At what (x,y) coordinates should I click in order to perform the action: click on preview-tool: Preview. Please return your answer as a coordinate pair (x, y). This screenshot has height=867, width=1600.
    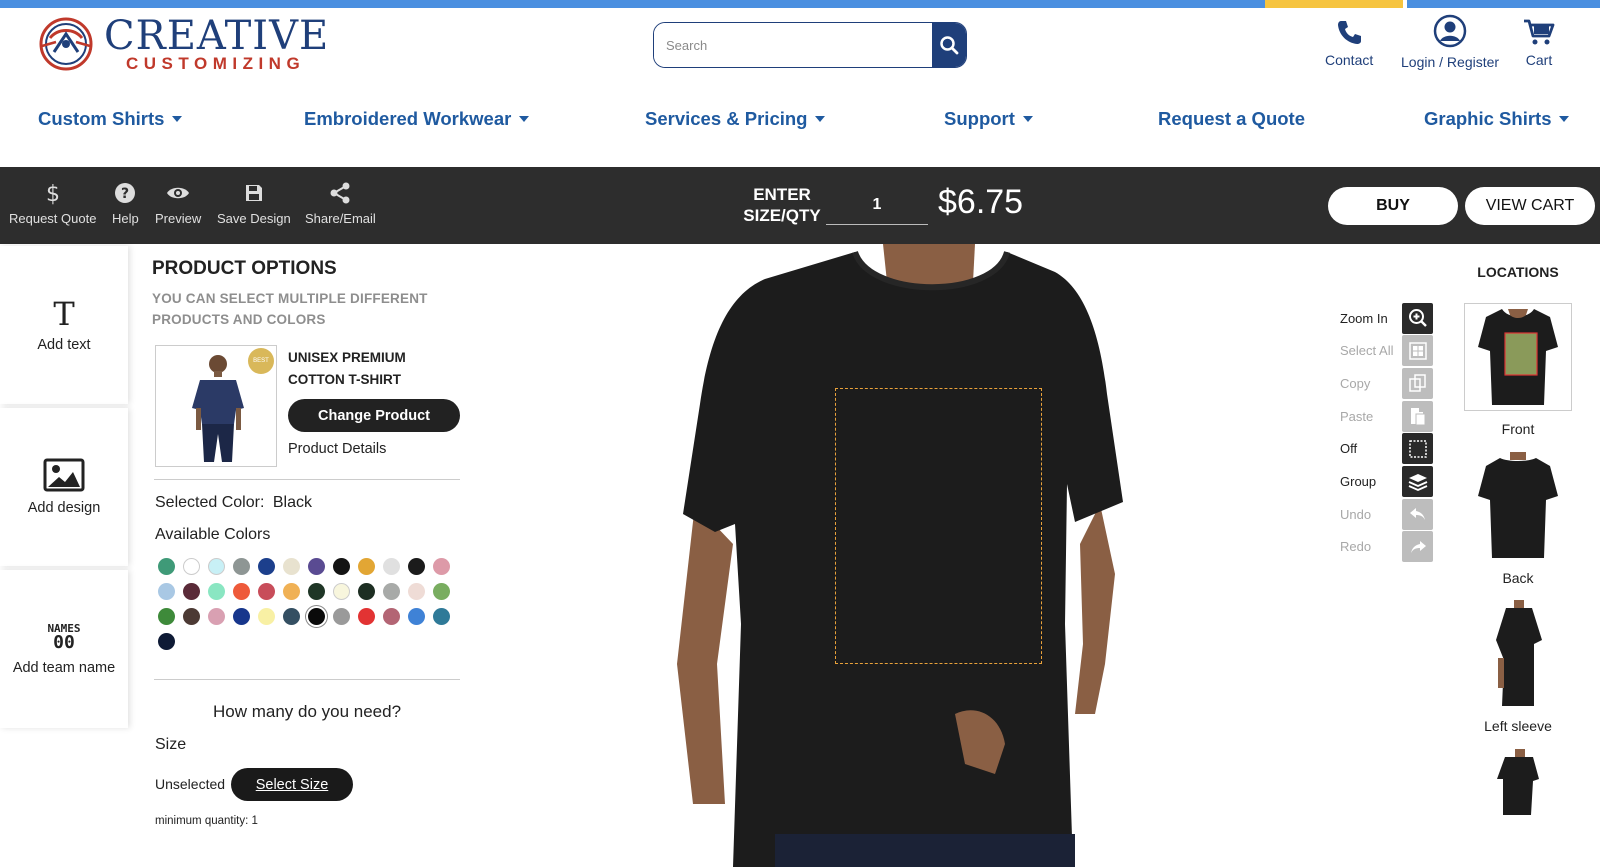
    Looking at the image, I should click on (178, 203).